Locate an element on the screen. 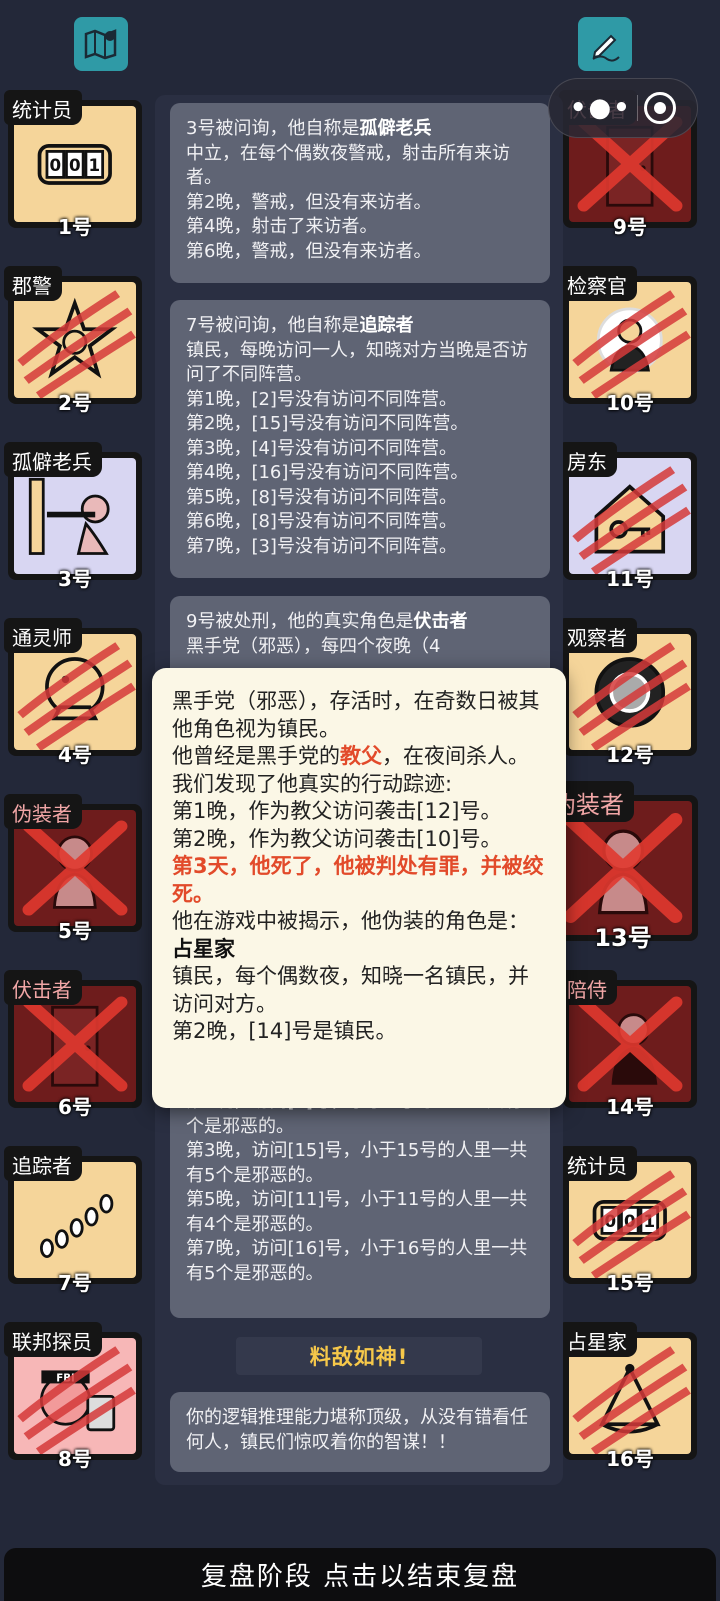 Image resolution: width=720 pixels, height=1601 pixels. log-line: 第2晚，[15]号没有访问不同阵营。 is located at coordinates (327, 423).